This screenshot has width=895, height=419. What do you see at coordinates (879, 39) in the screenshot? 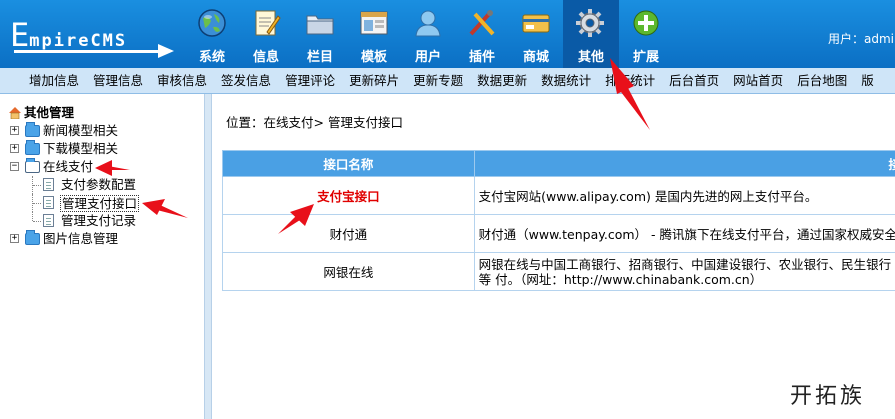
I see `username-link: admin` at bounding box center [879, 39].